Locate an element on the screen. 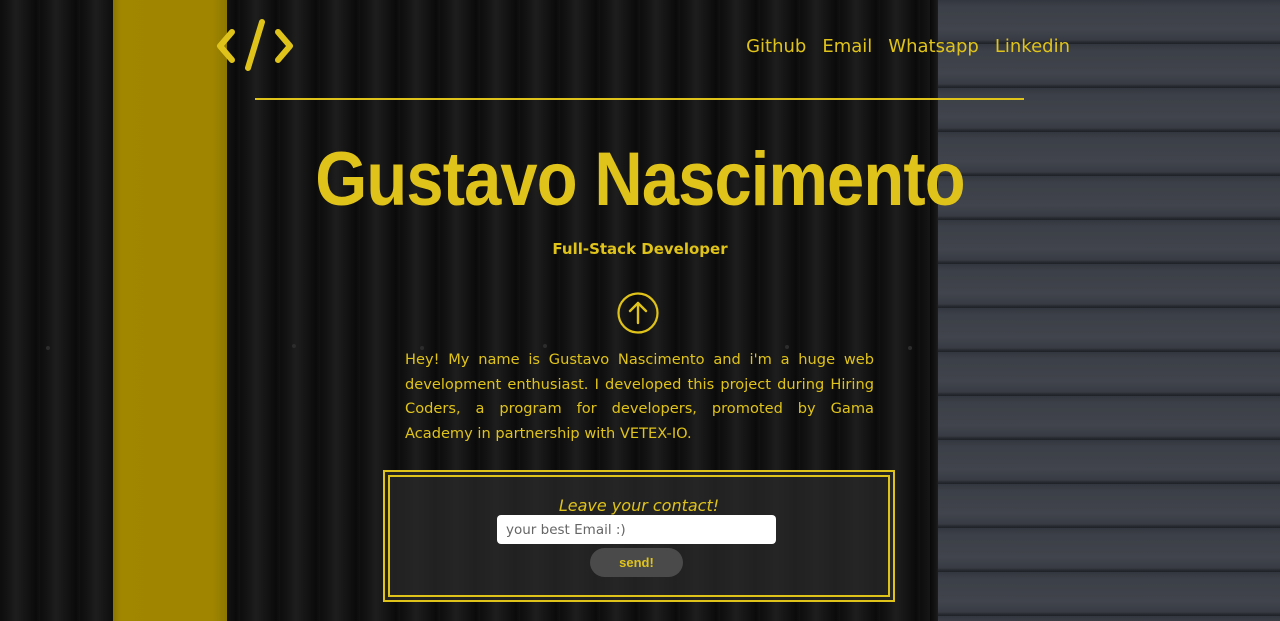 The image size is (1280, 621). nav-link-email: Email is located at coordinates (847, 46).